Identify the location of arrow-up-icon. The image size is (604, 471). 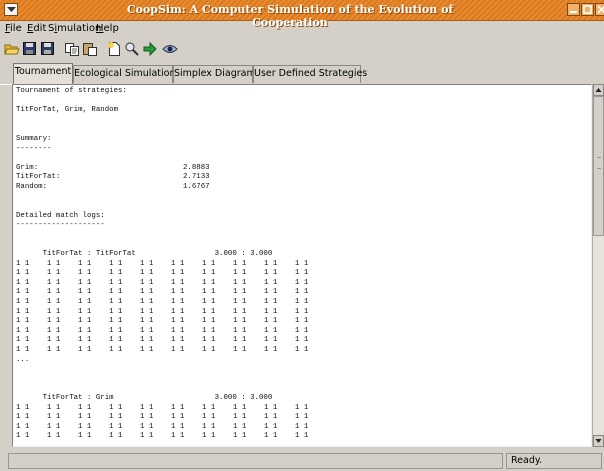
(598, 90).